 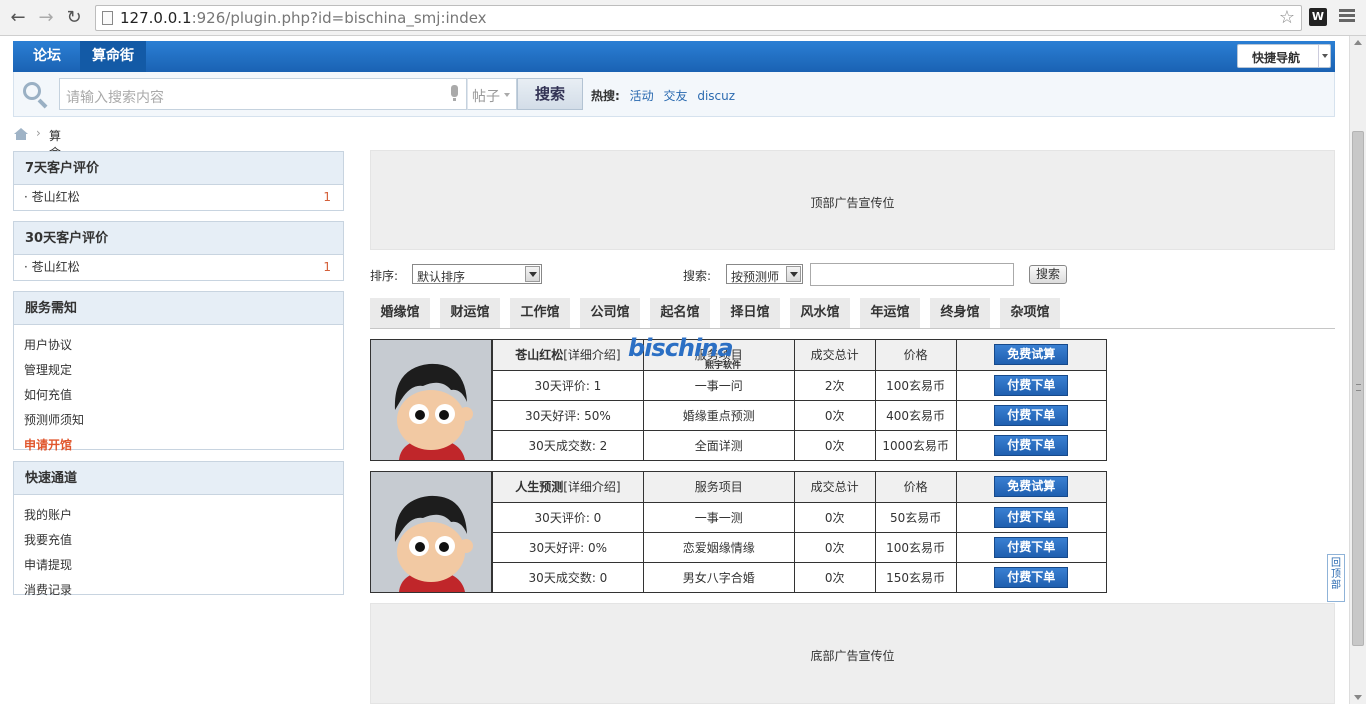 What do you see at coordinates (178, 515) in the screenshot?
I see `link-my-account: 我的账户` at bounding box center [178, 515].